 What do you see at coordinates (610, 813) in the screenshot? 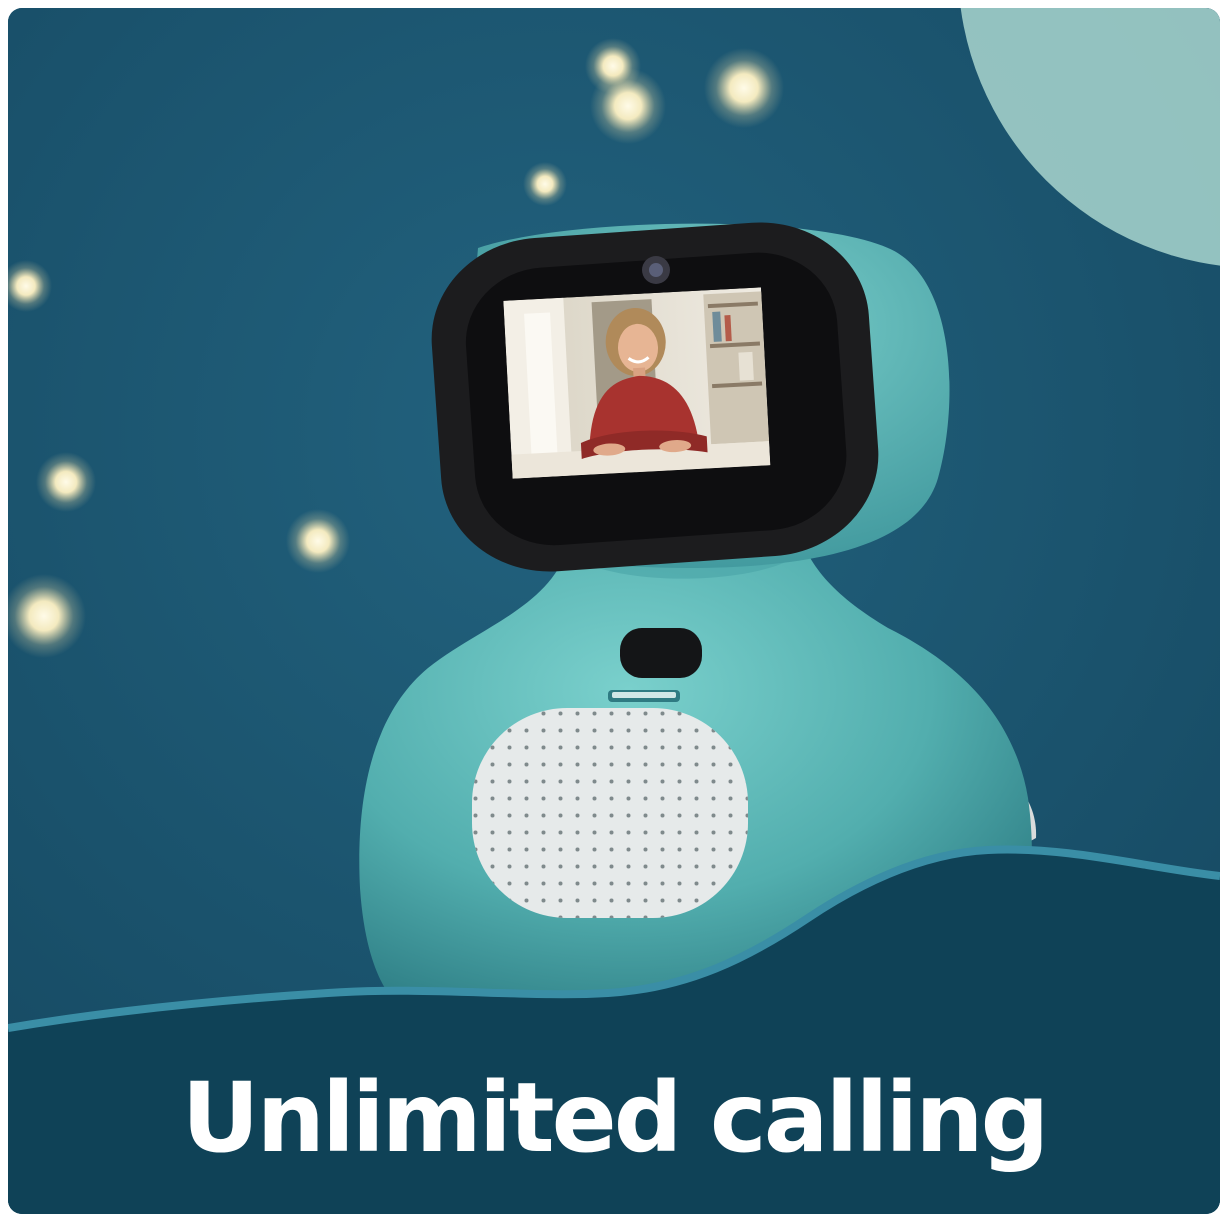
I see `speaker-grille` at bounding box center [610, 813].